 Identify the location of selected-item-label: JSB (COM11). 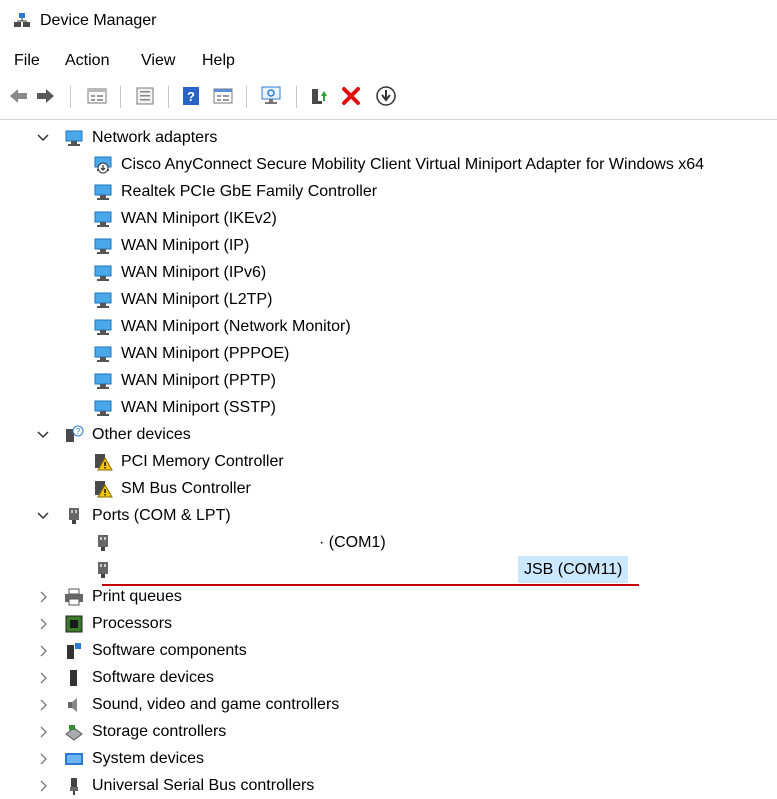
(573, 569).